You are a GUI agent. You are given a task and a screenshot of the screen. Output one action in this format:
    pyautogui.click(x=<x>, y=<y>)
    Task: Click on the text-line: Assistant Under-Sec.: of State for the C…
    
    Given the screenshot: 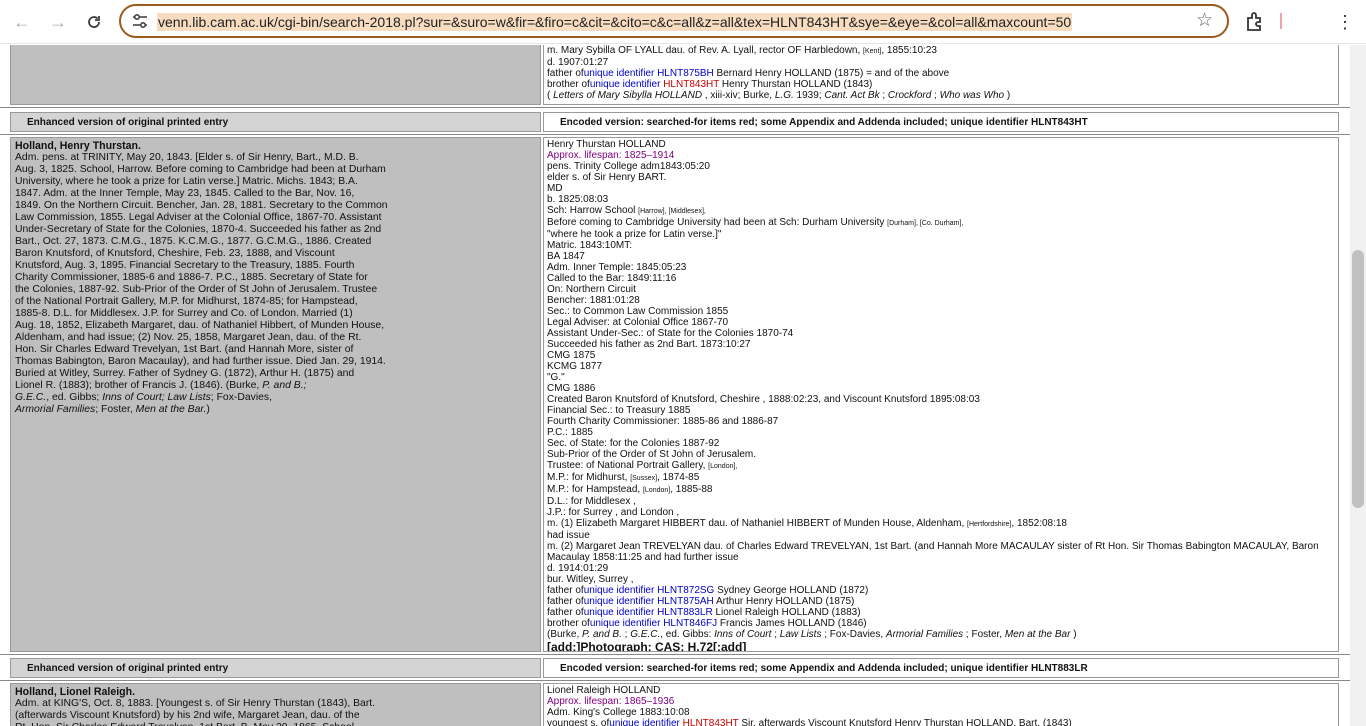 What is the action you would take?
    pyautogui.click(x=670, y=333)
    